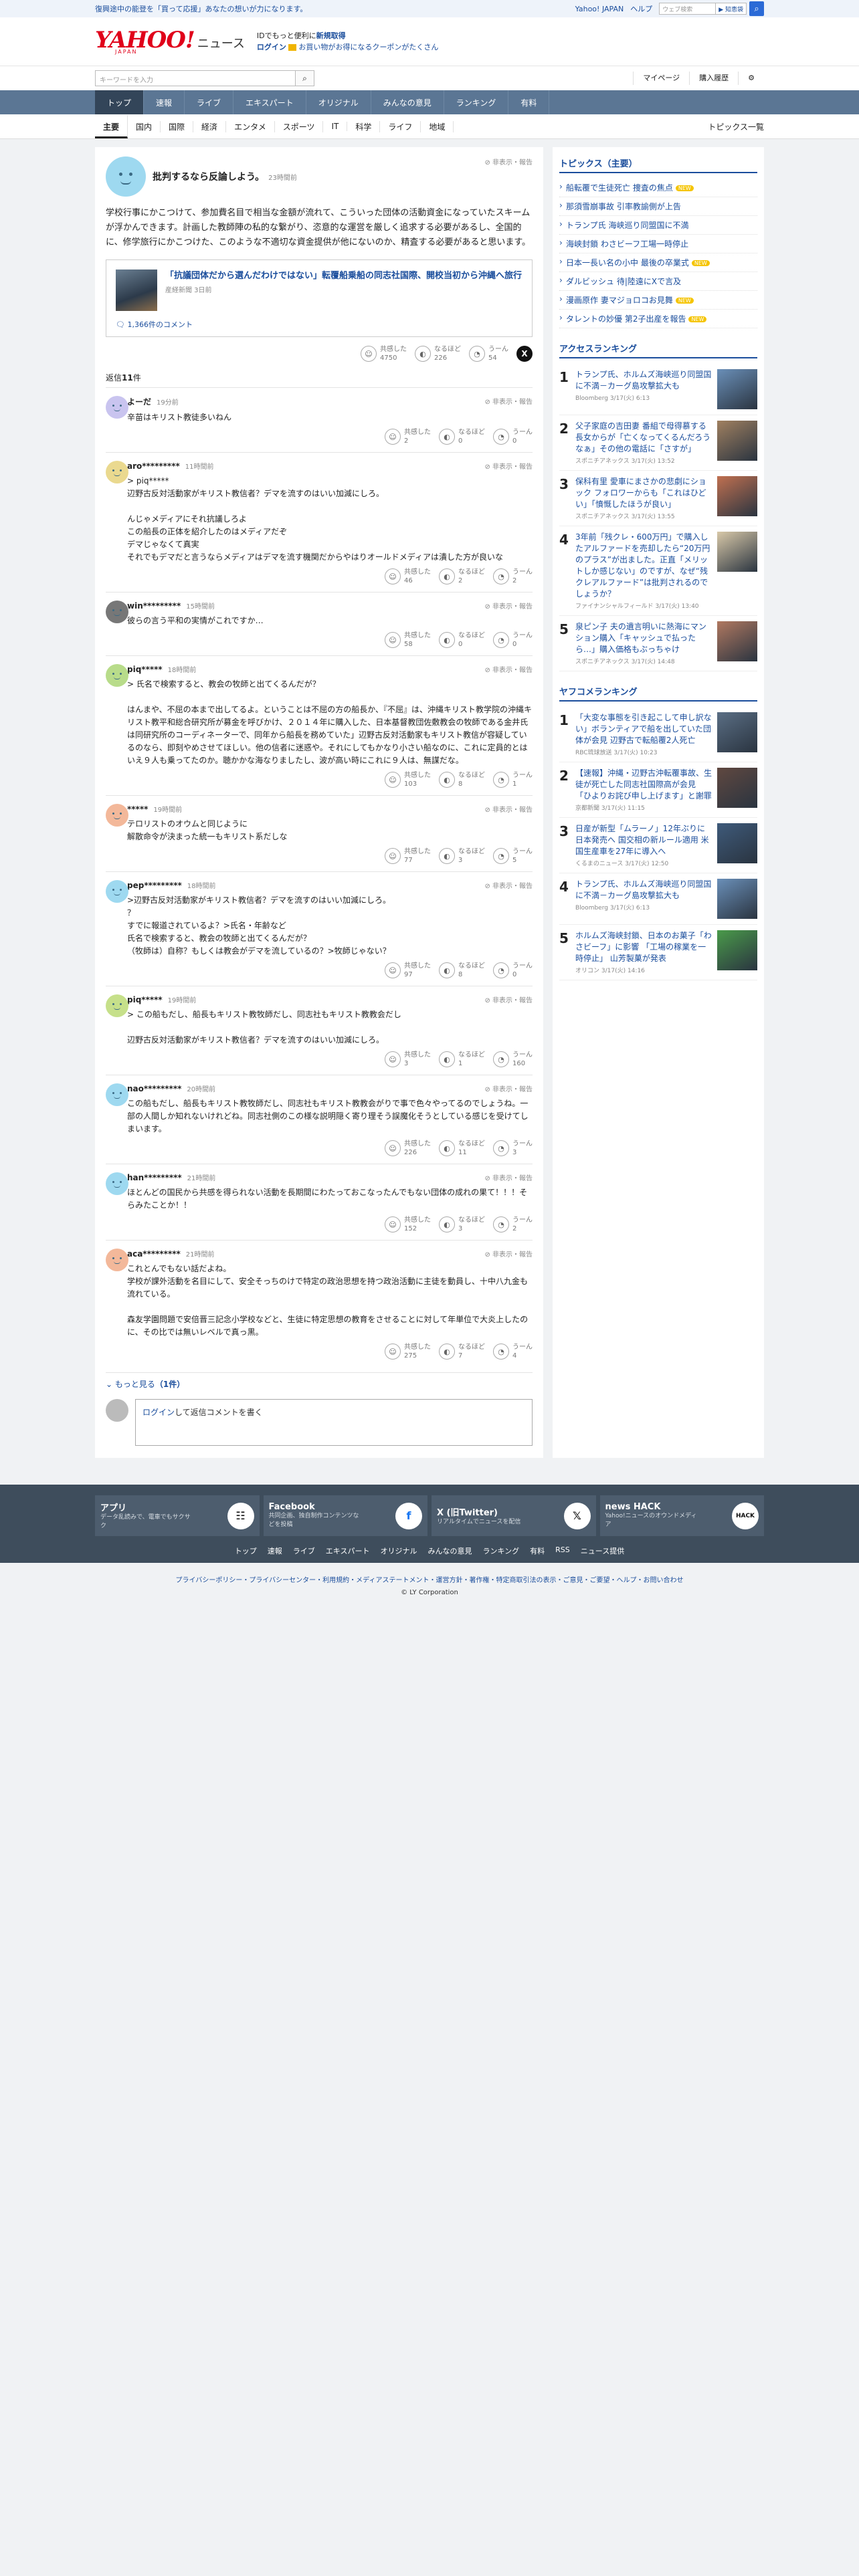 The image size is (859, 2576). Describe the element at coordinates (275, 1550) in the screenshot. I see `footer-link: 速報` at that location.